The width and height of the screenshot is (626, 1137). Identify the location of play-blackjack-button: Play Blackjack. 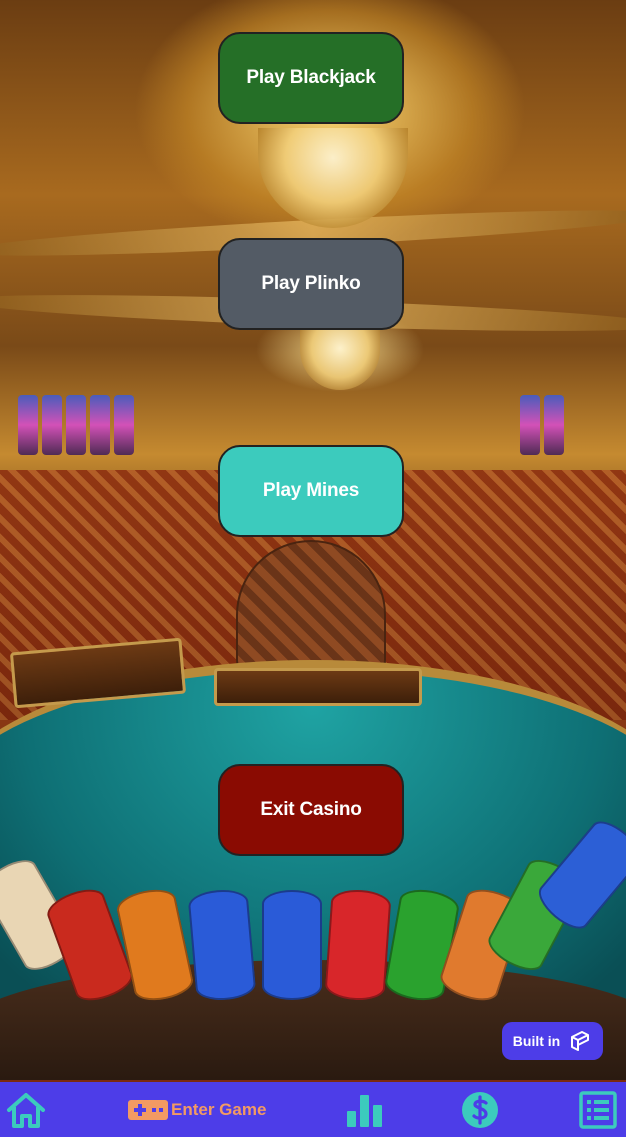
(311, 78).